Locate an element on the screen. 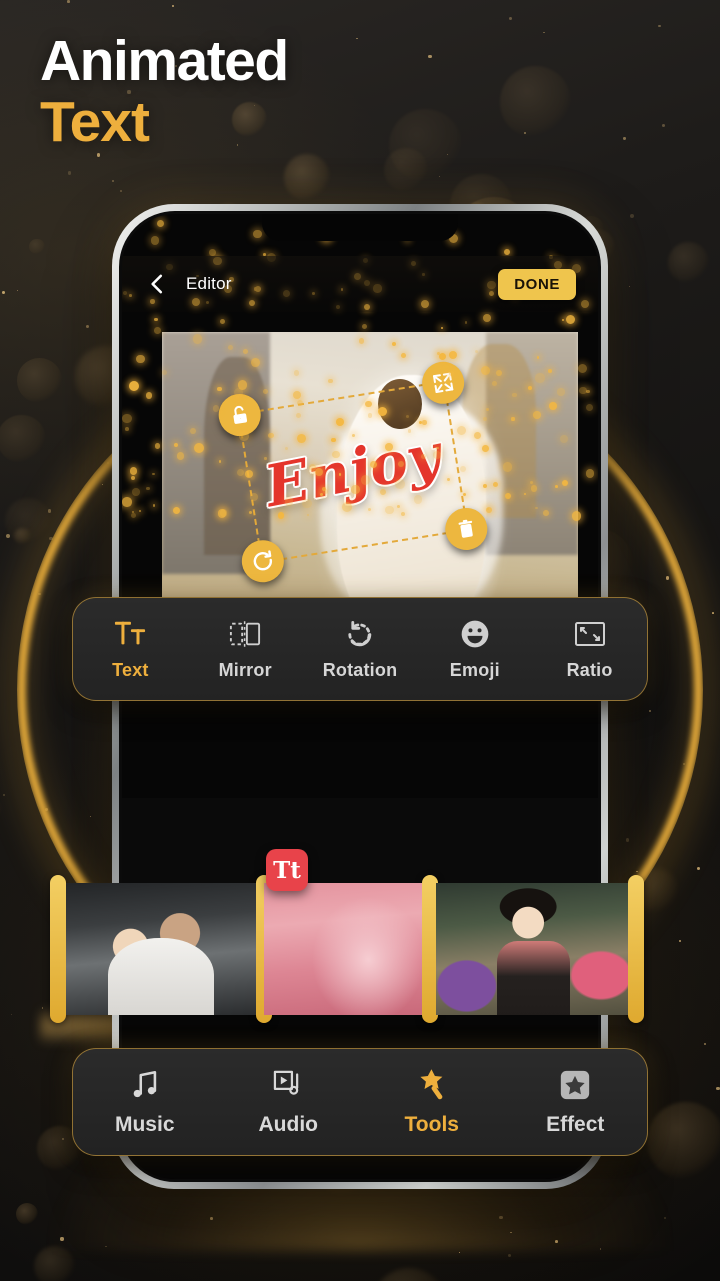  bottom-navigation: Music Audio Tools Effect is located at coordinates (360, 1102).